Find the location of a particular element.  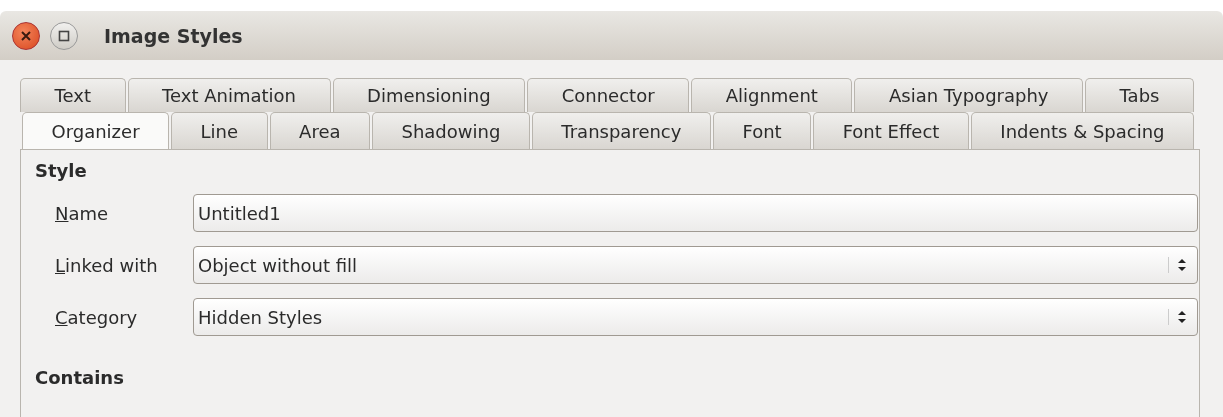

dropdown-field: Object without fill is located at coordinates (695, 265).